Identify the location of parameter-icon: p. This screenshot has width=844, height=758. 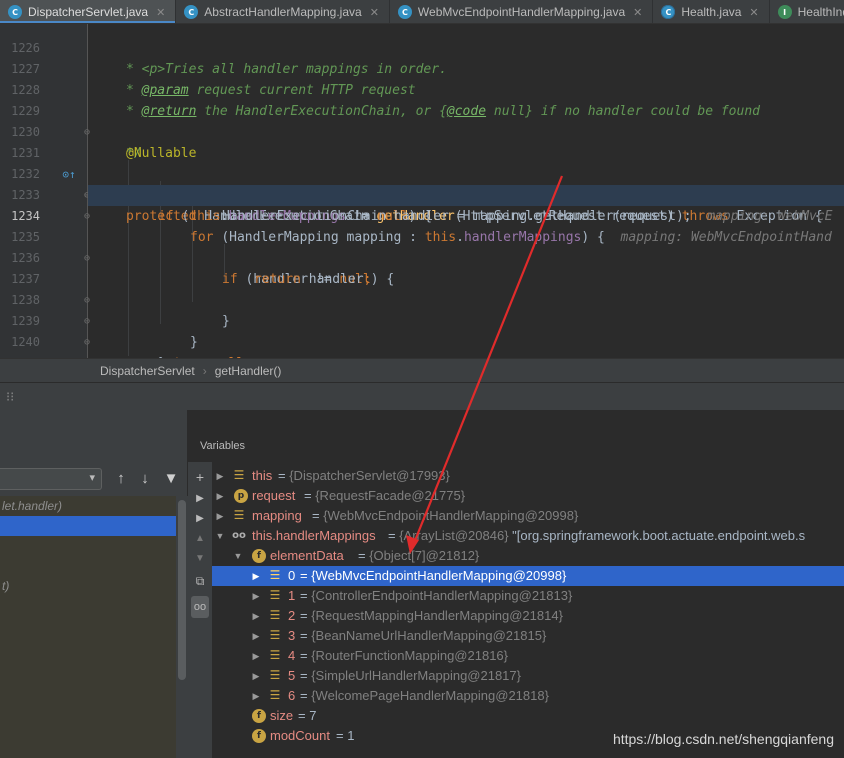
(241, 496).